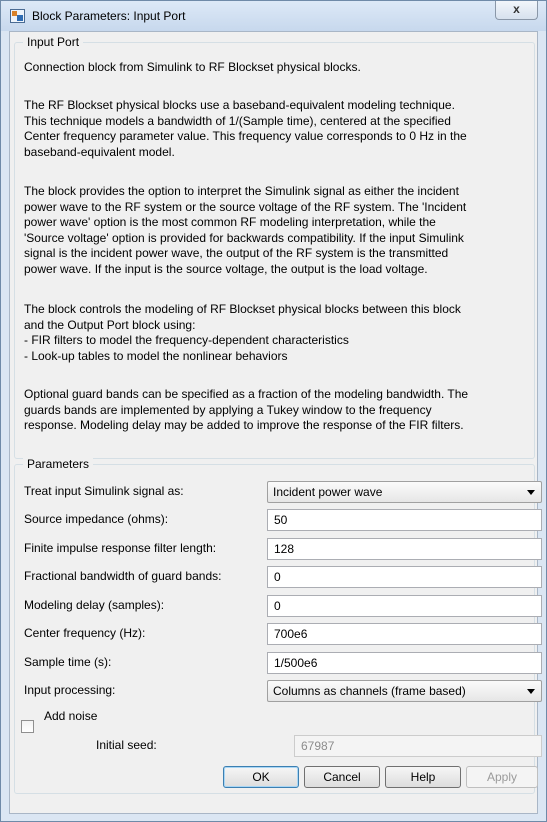  What do you see at coordinates (70, 690) in the screenshot?
I see `input-processing-label: Input processing:` at bounding box center [70, 690].